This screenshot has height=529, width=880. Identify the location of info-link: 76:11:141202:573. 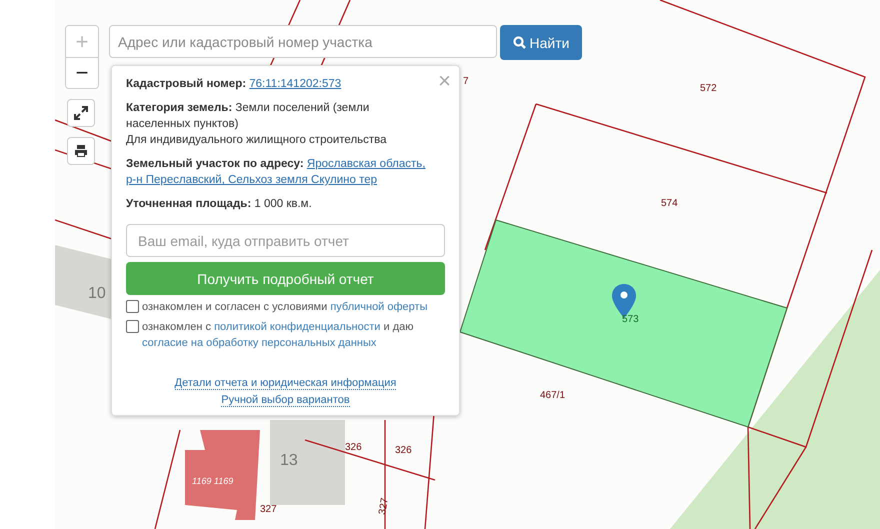
(295, 84).